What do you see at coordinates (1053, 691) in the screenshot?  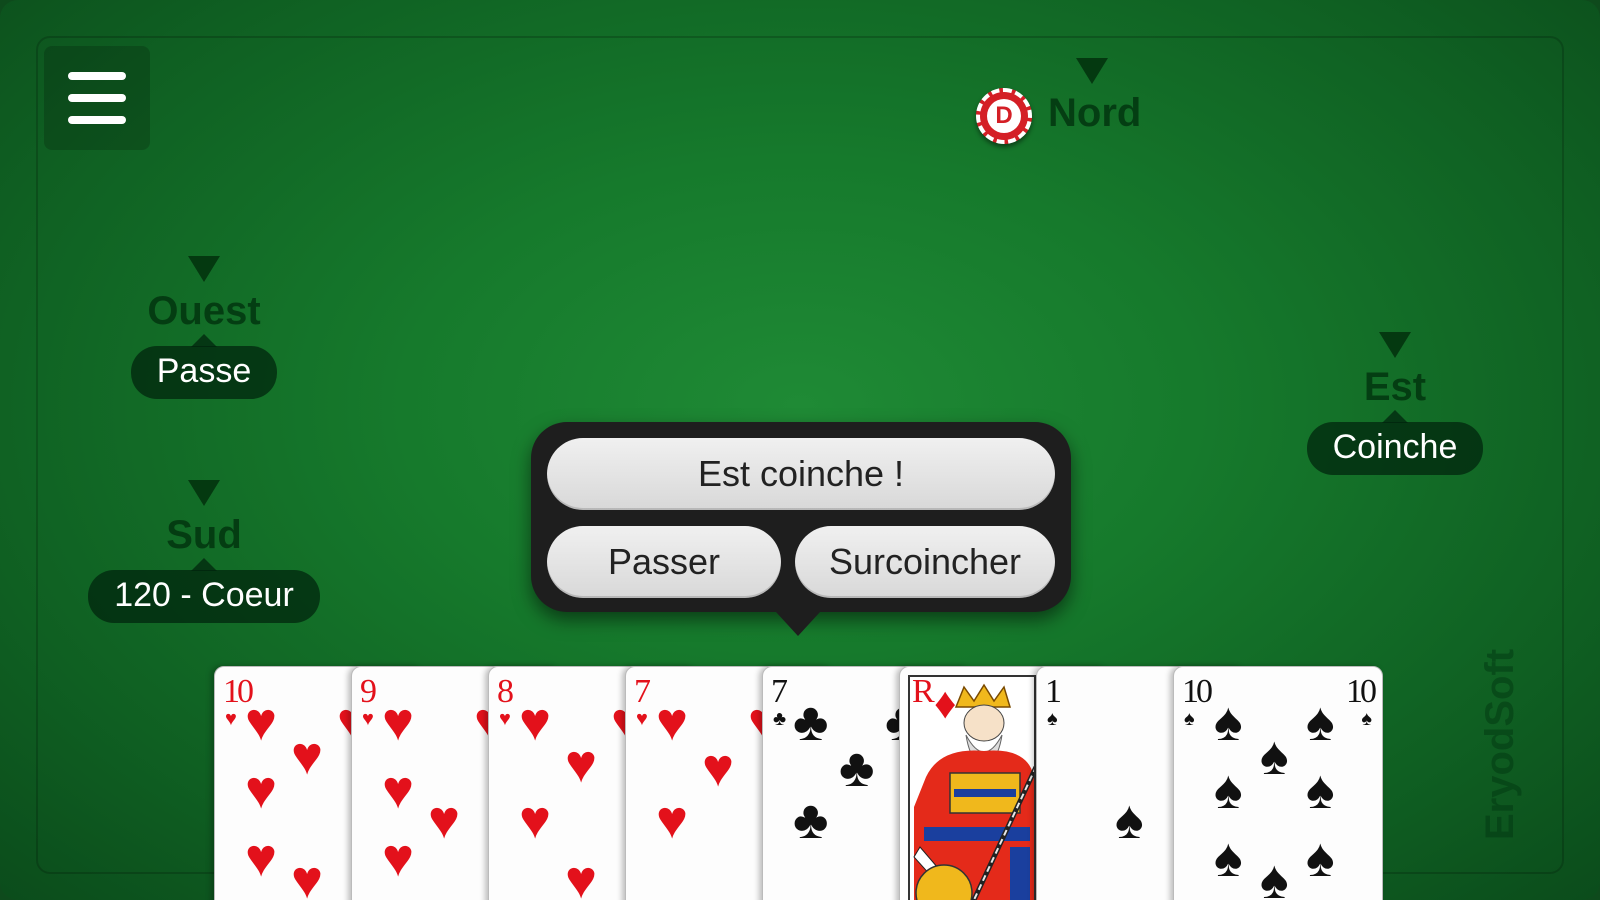 I see `card-rank: 1` at bounding box center [1053, 691].